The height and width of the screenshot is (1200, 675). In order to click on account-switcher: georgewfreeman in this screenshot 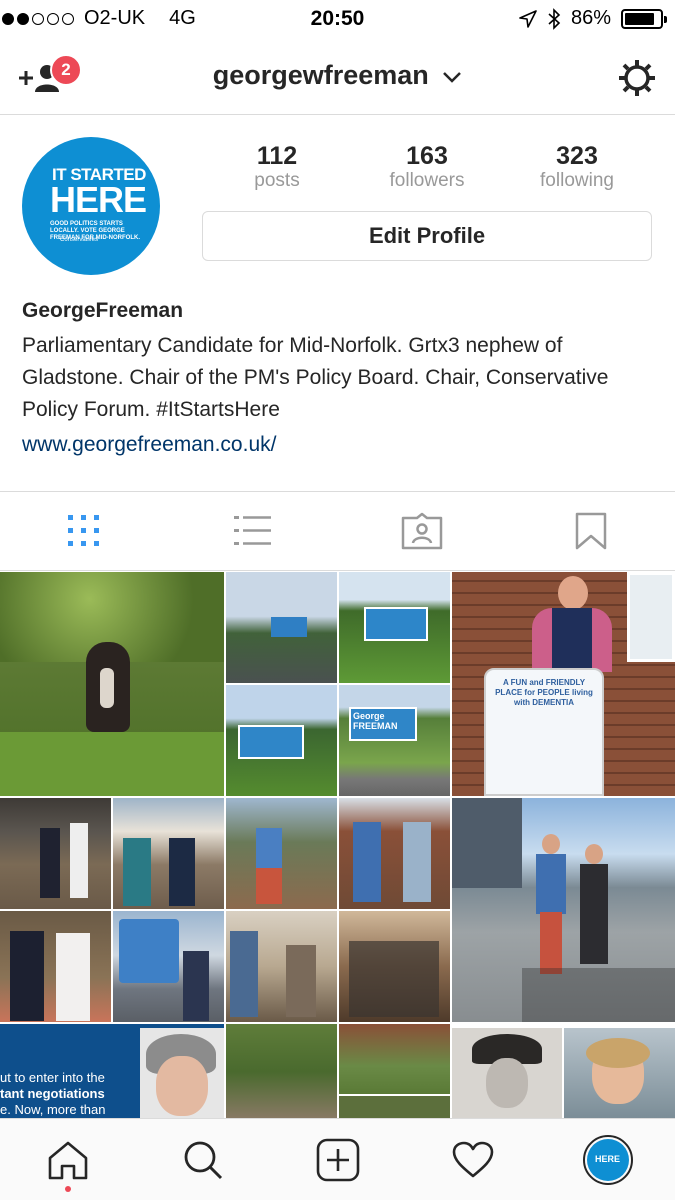, I will do `click(337, 75)`.